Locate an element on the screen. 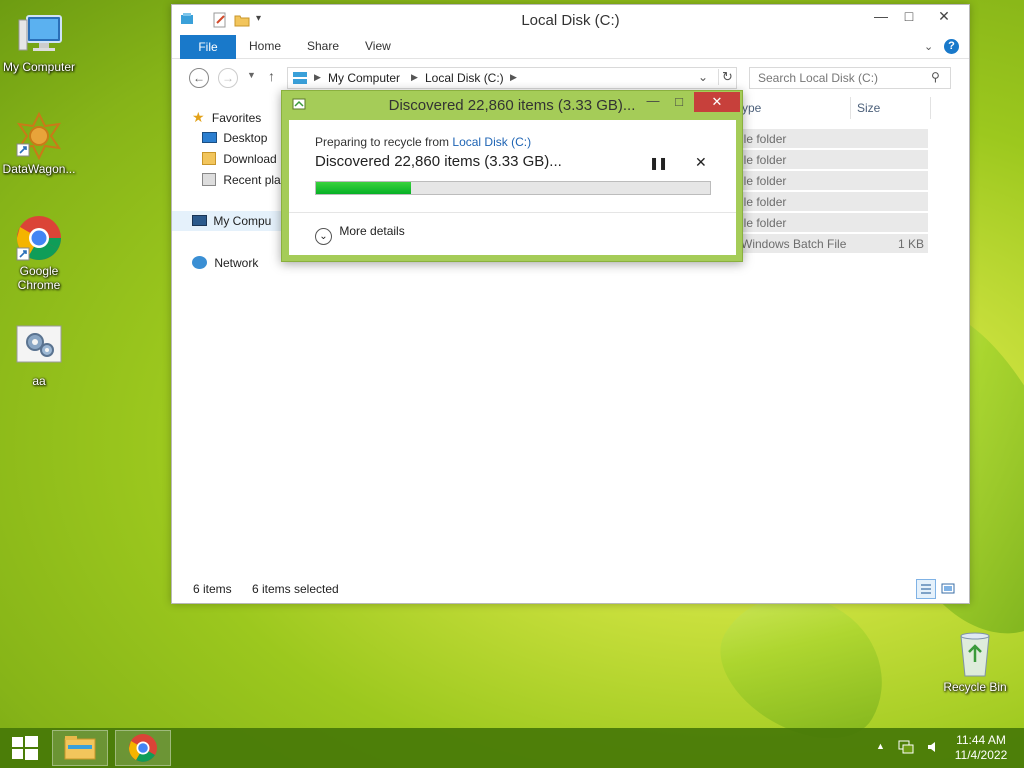  recent-locations-icon: ▼ is located at coordinates (251, 75).